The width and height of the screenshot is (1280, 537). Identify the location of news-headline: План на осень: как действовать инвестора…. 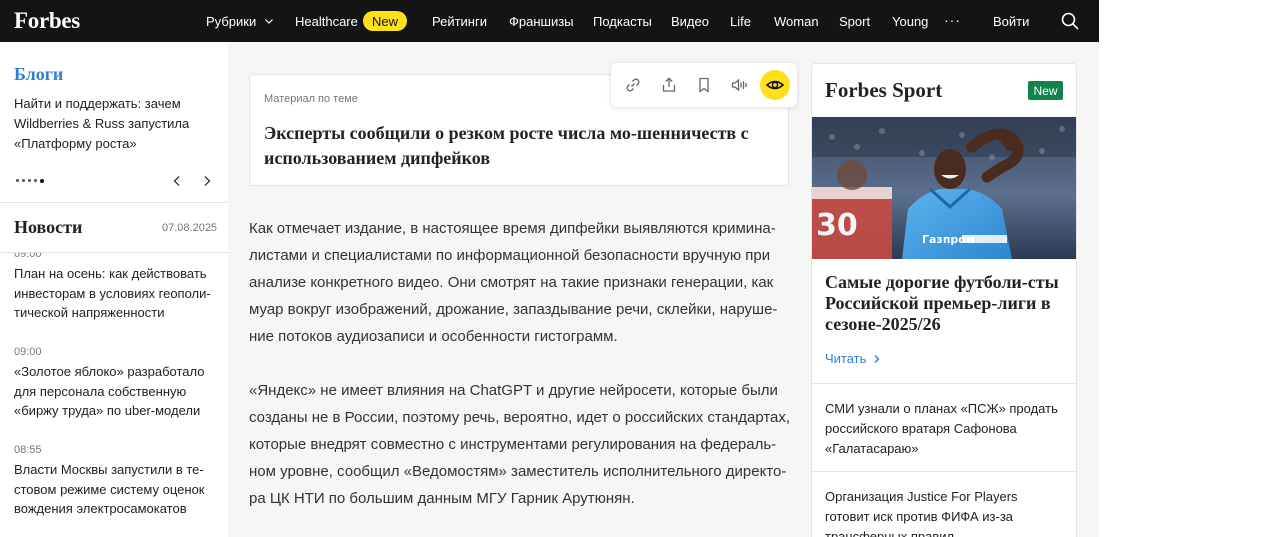
(114, 293).